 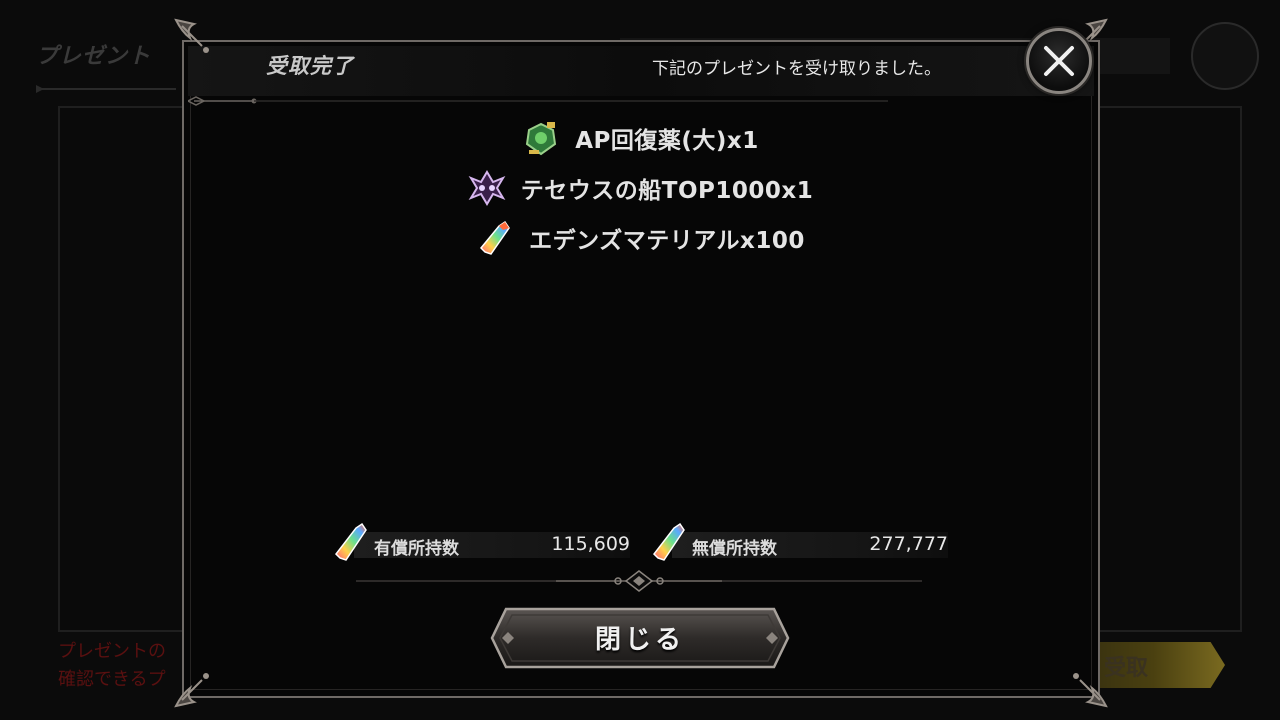 I want to click on background-page-title: プレゼント, so click(x=94, y=56).